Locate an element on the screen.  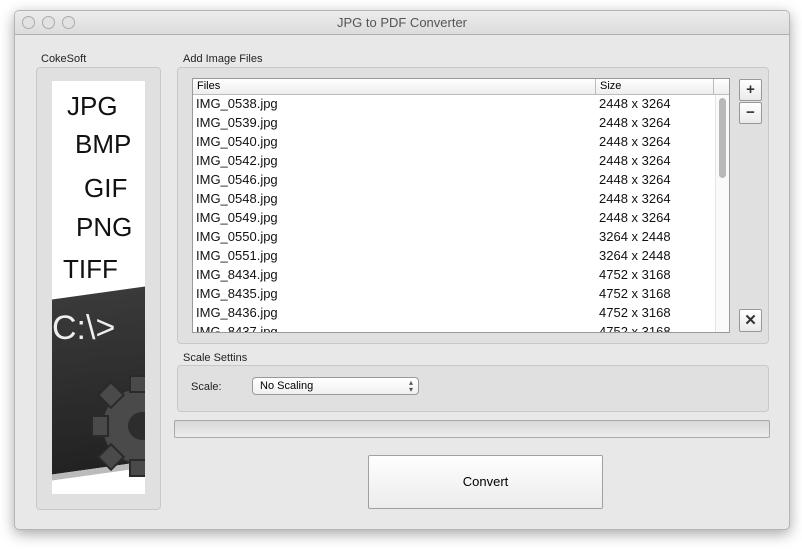
scale-group-label: Scale Settins is located at coordinates (215, 358).